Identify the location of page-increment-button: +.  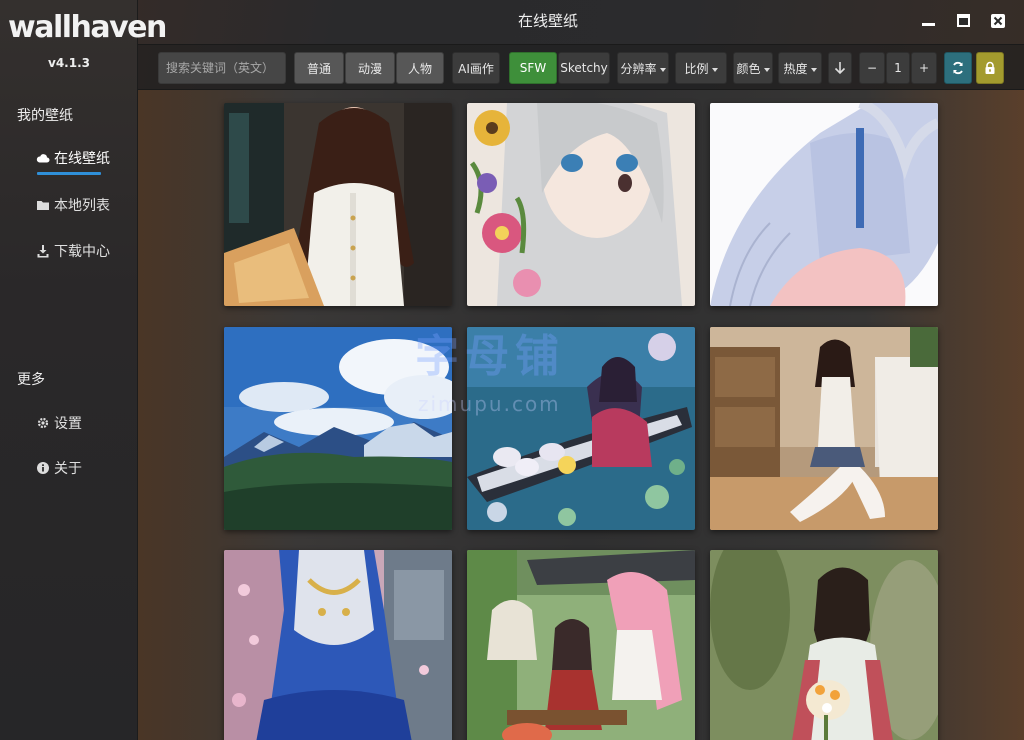
(924, 68).